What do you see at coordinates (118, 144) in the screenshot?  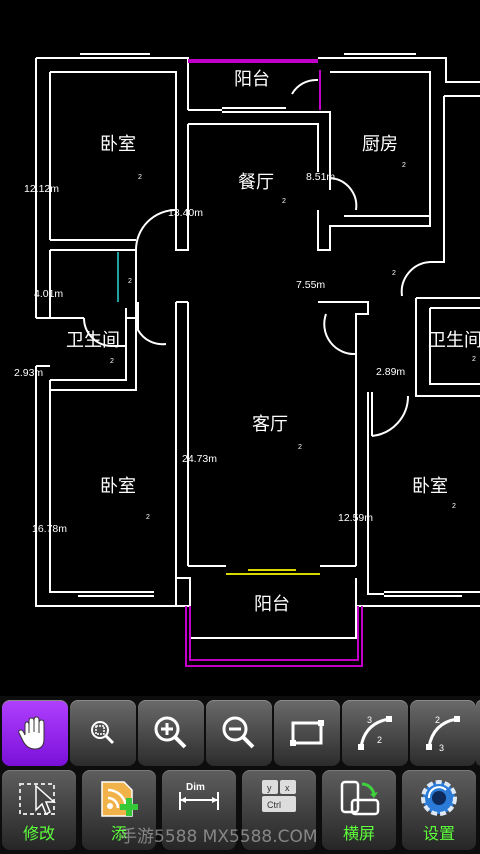 I see `room-label-bedroom-top-left: 卧室` at bounding box center [118, 144].